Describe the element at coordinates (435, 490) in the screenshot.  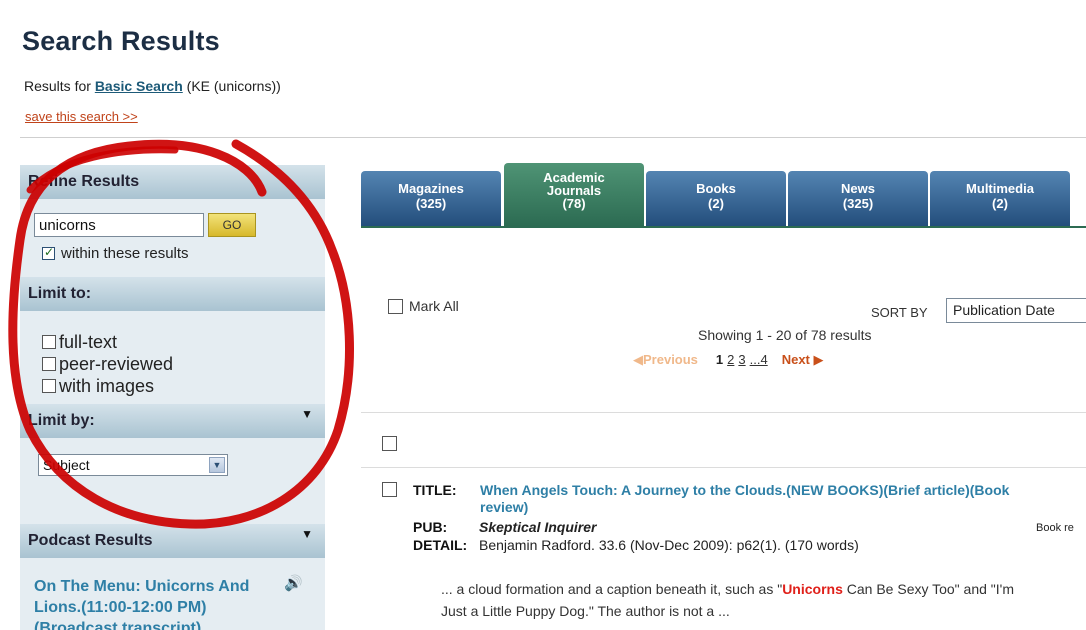
I see `title-label: TITLE:` at that location.